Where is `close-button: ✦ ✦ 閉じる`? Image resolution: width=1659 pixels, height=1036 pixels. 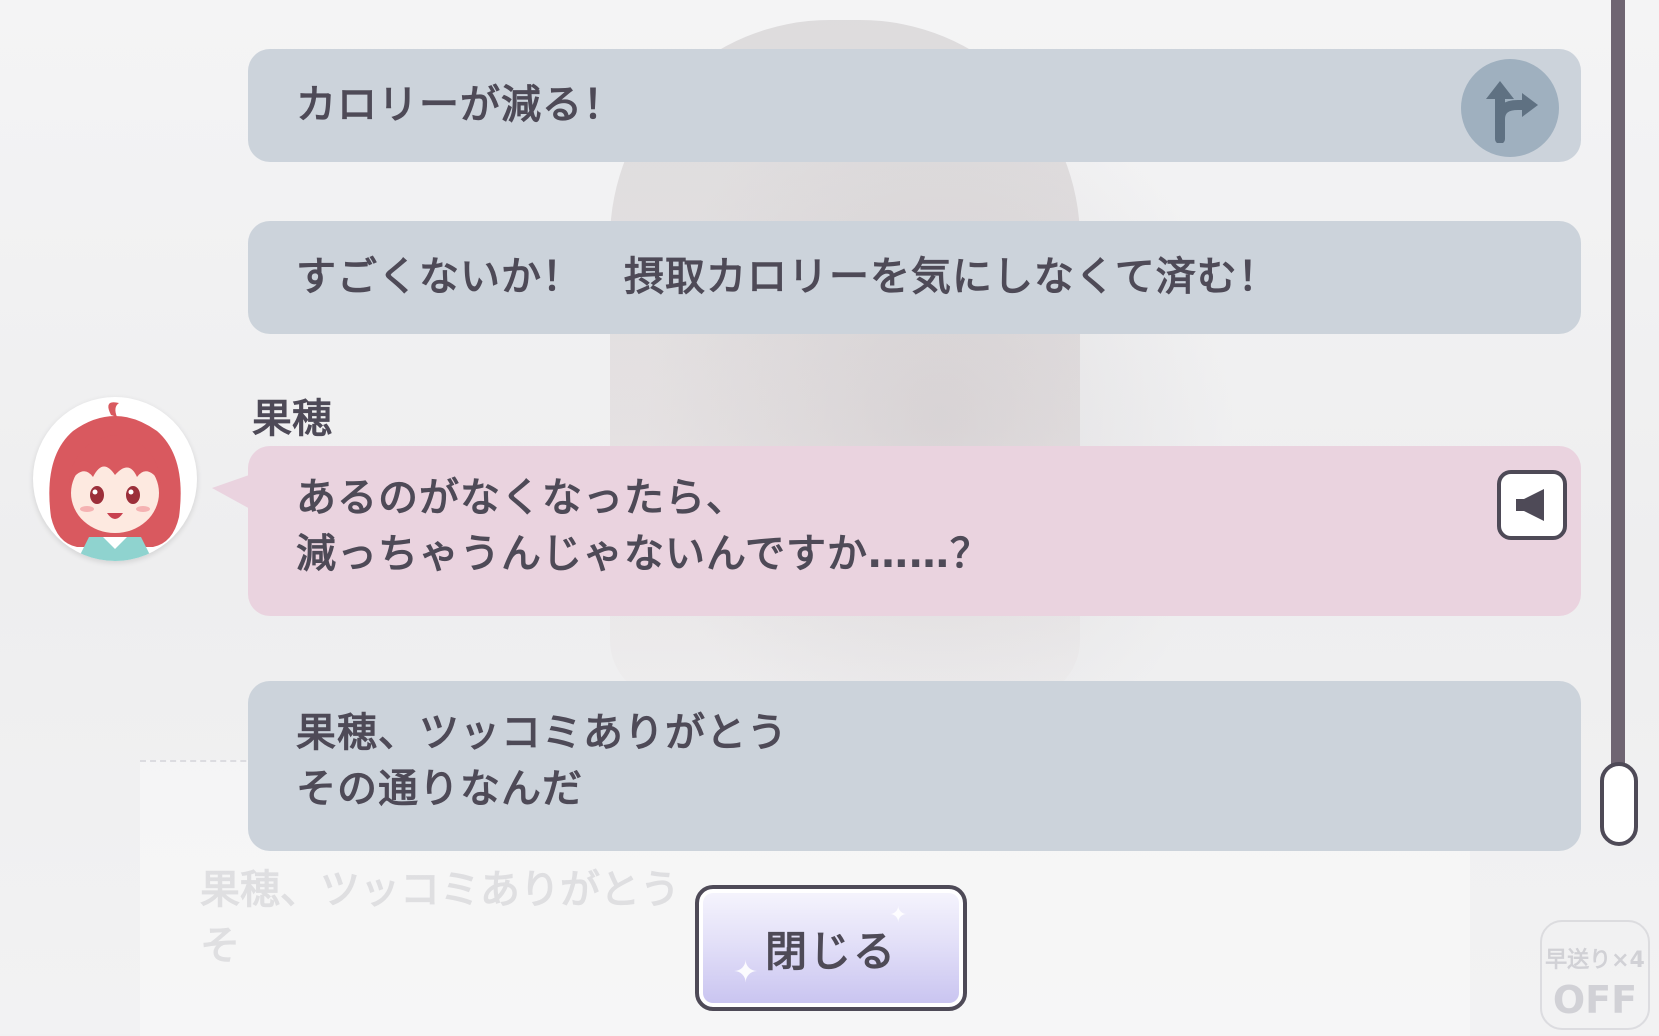
close-button: ✦ ✦ 閉じる is located at coordinates (831, 948).